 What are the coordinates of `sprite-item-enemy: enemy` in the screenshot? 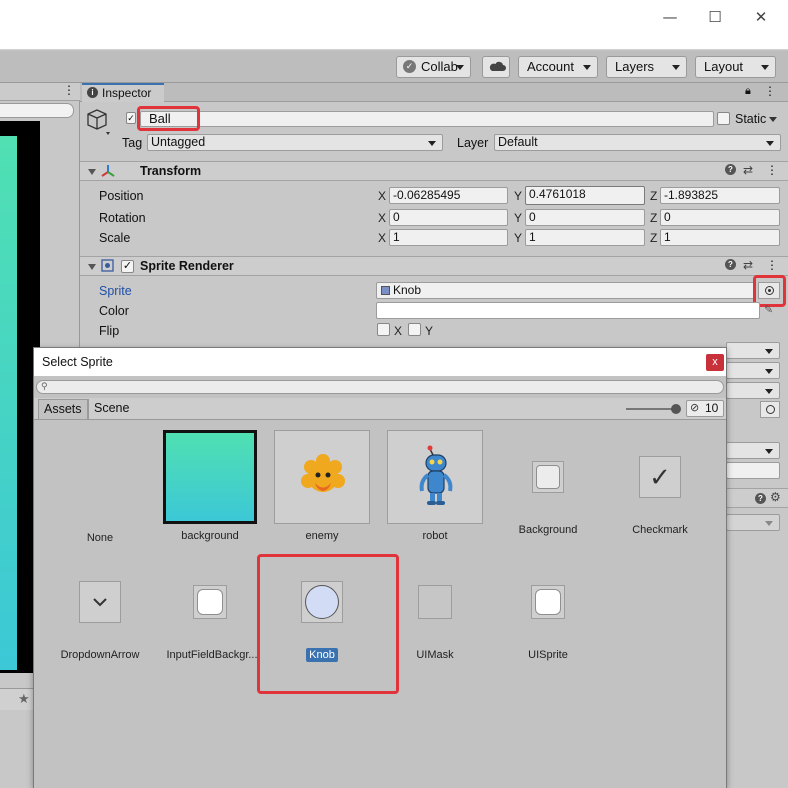 It's located at (322, 486).